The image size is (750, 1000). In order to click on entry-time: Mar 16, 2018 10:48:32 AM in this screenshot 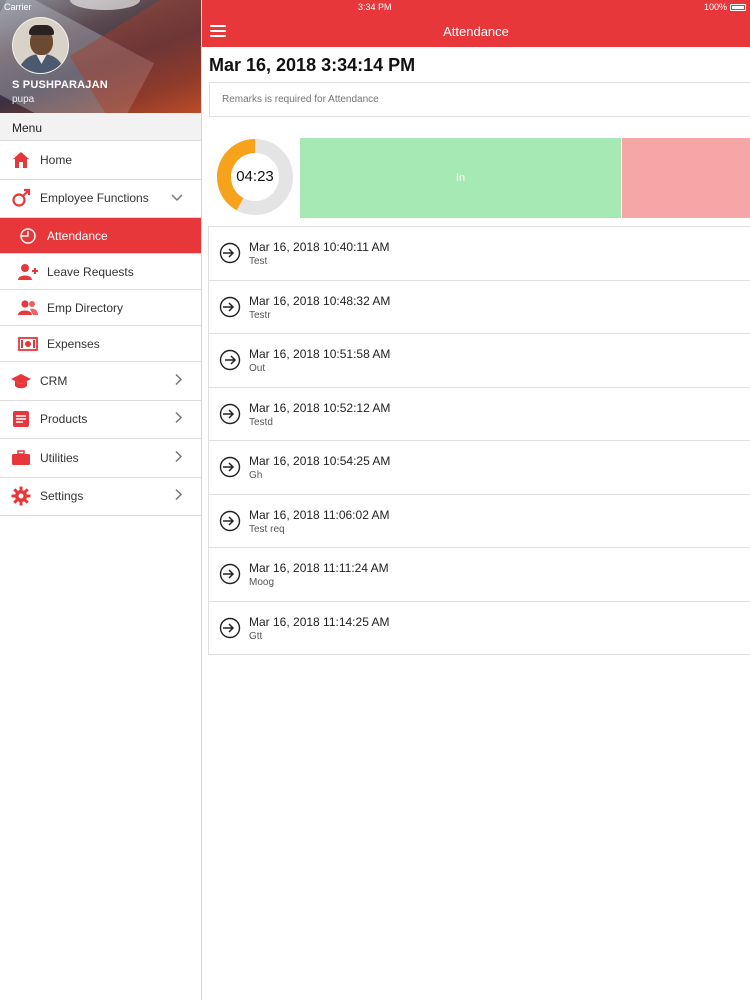, I will do `click(320, 300)`.